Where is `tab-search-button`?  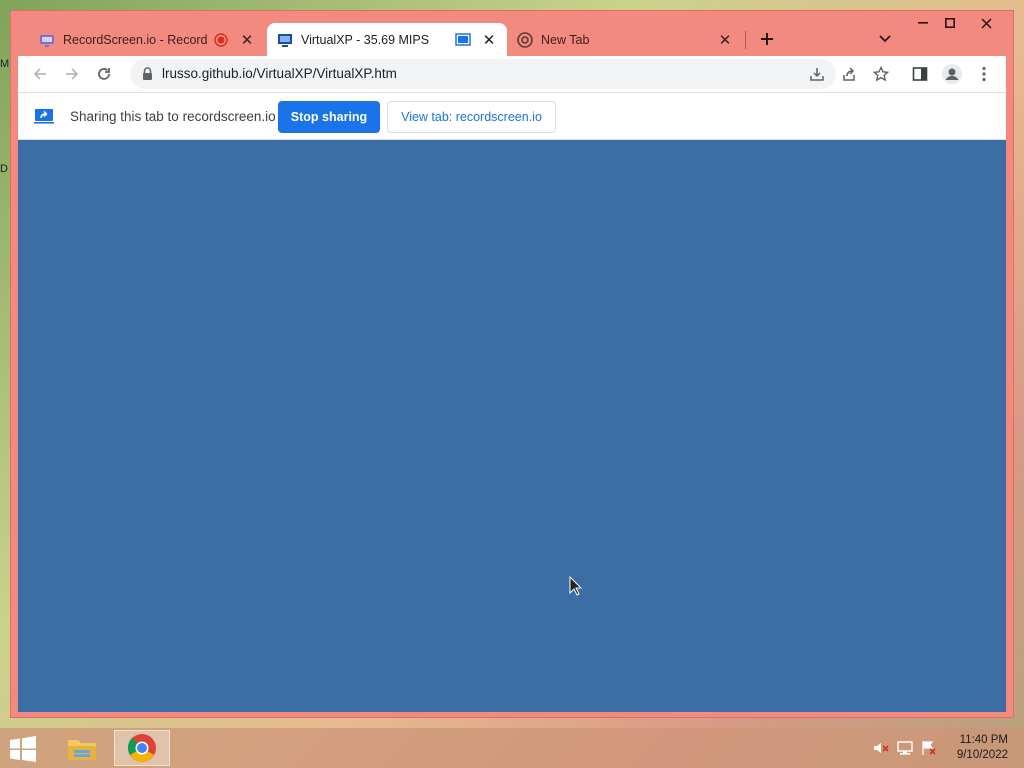
tab-search-button is located at coordinates (885, 39).